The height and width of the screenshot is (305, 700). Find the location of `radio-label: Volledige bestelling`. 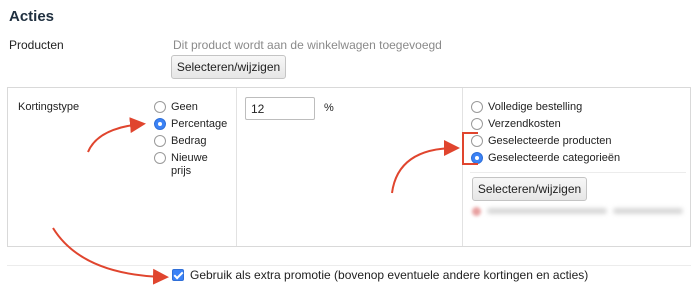

radio-label: Volledige bestelling is located at coordinates (535, 107).